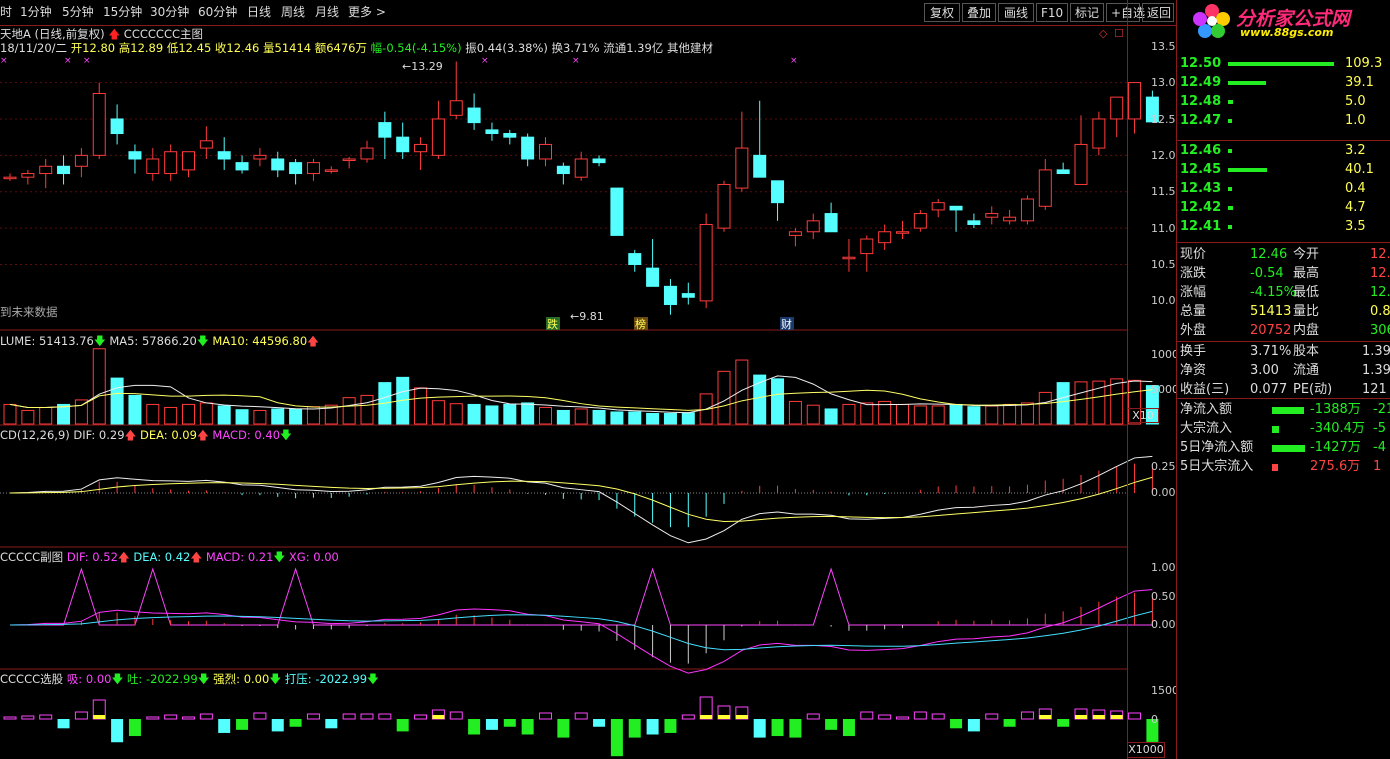 This screenshot has height=759, width=1390. I want to click on stat-value: 20752, so click(1271, 330).